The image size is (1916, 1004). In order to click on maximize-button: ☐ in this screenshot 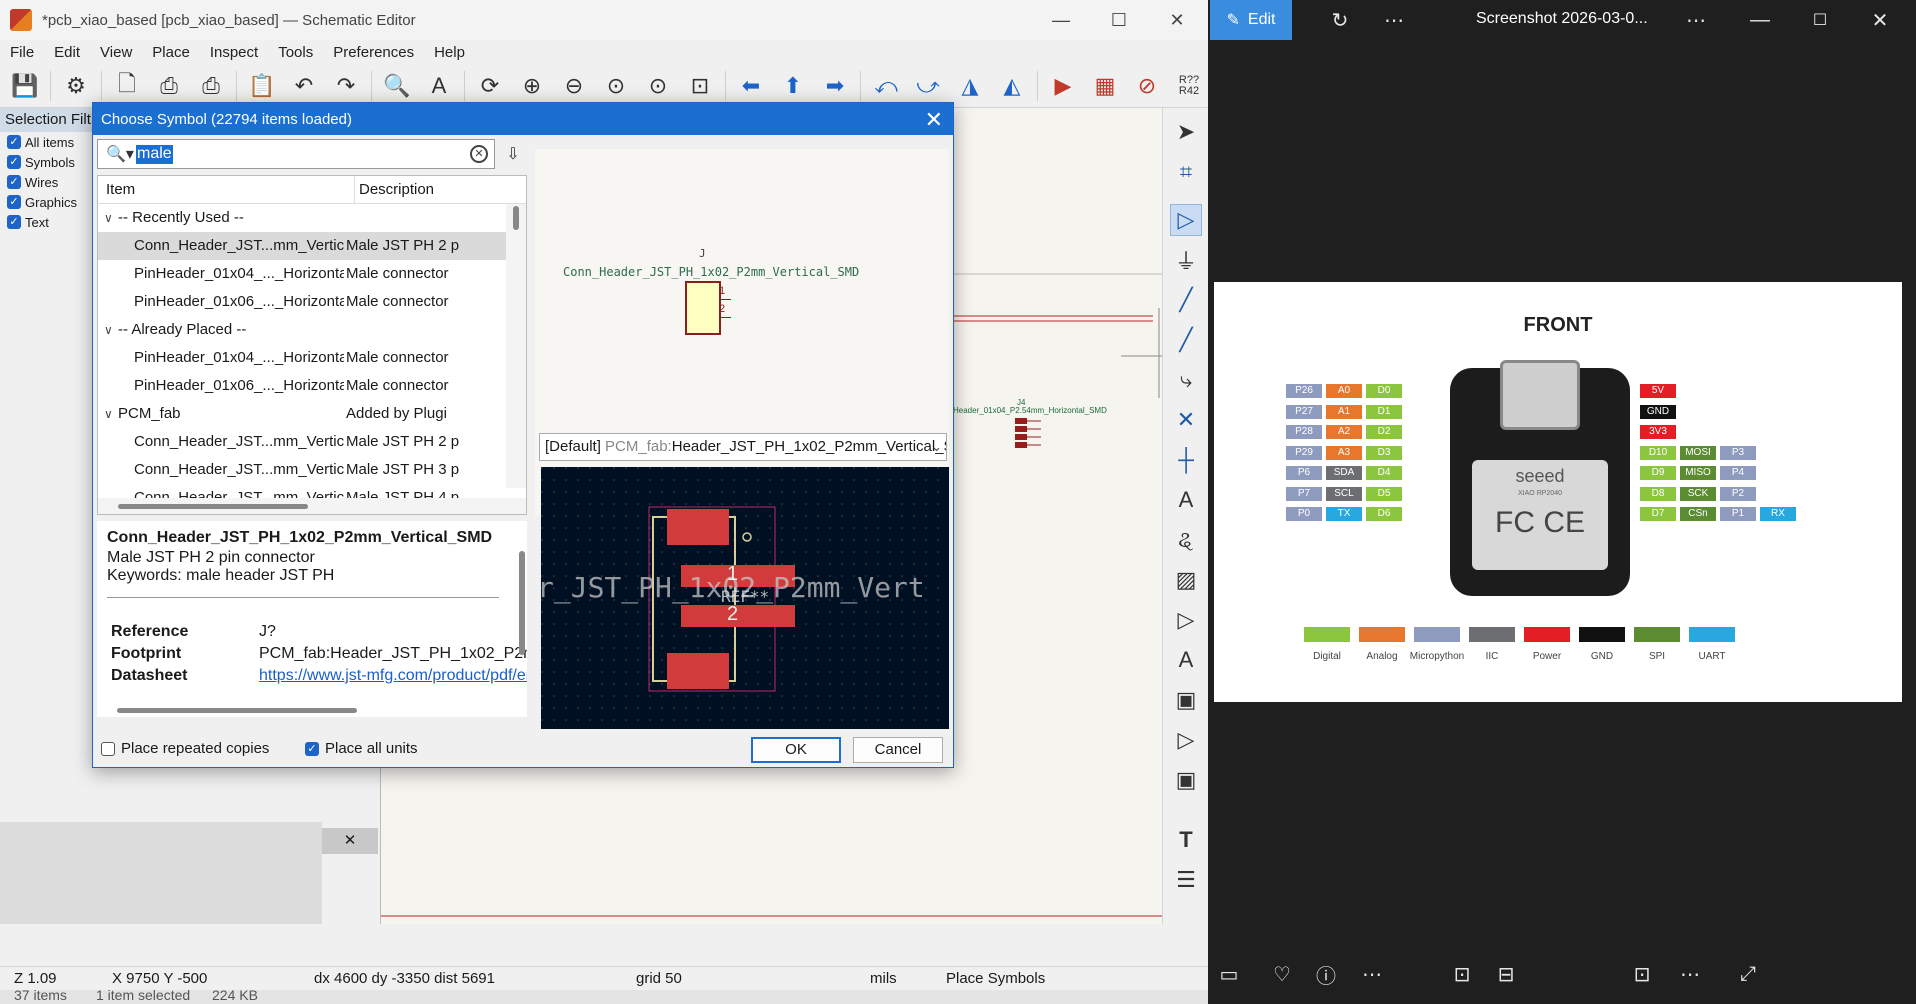, I will do `click(1119, 20)`.